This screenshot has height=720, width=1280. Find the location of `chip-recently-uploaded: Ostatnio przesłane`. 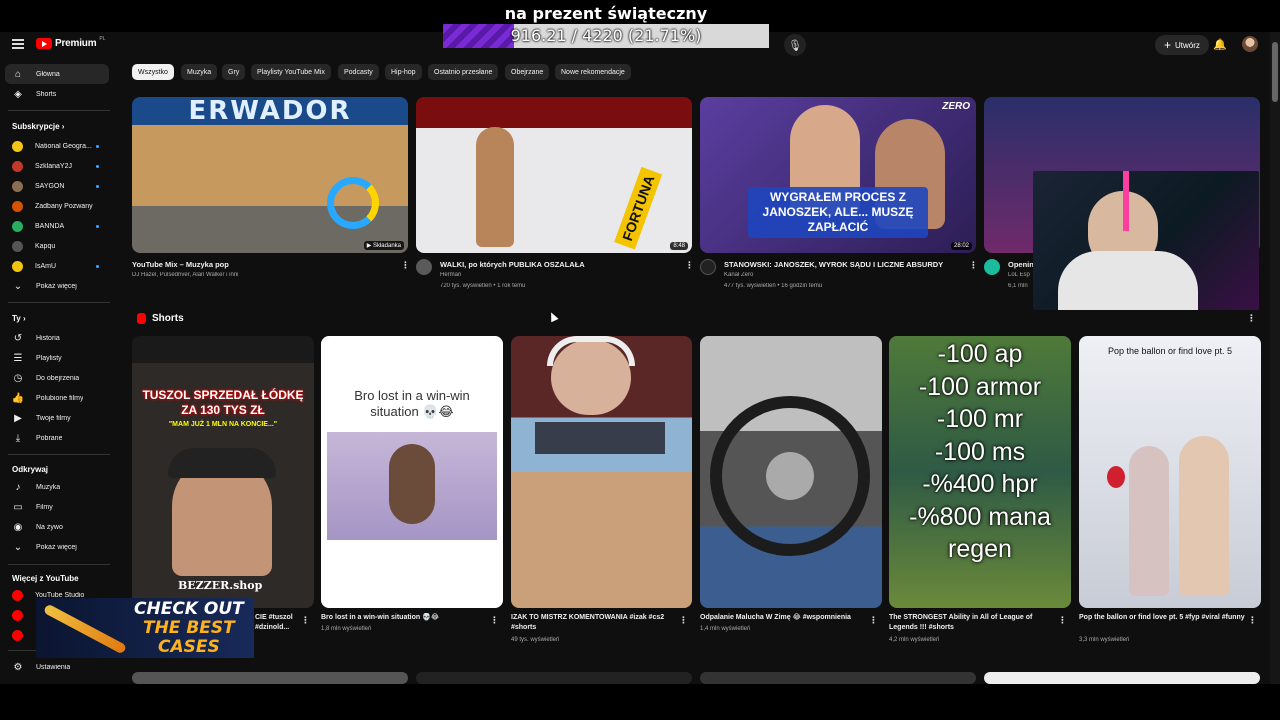

chip-recently-uploaded: Ostatnio przesłane is located at coordinates (463, 72).